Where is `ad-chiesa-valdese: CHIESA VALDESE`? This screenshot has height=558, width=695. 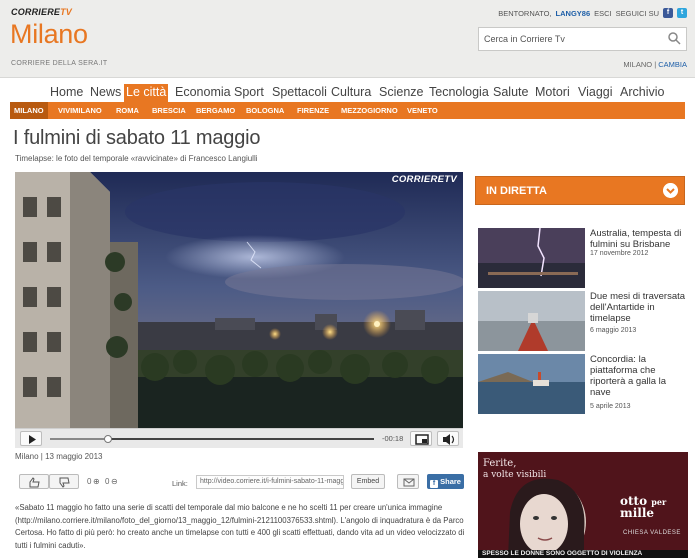 ad-chiesa-valdese: CHIESA VALDESE is located at coordinates (652, 533).